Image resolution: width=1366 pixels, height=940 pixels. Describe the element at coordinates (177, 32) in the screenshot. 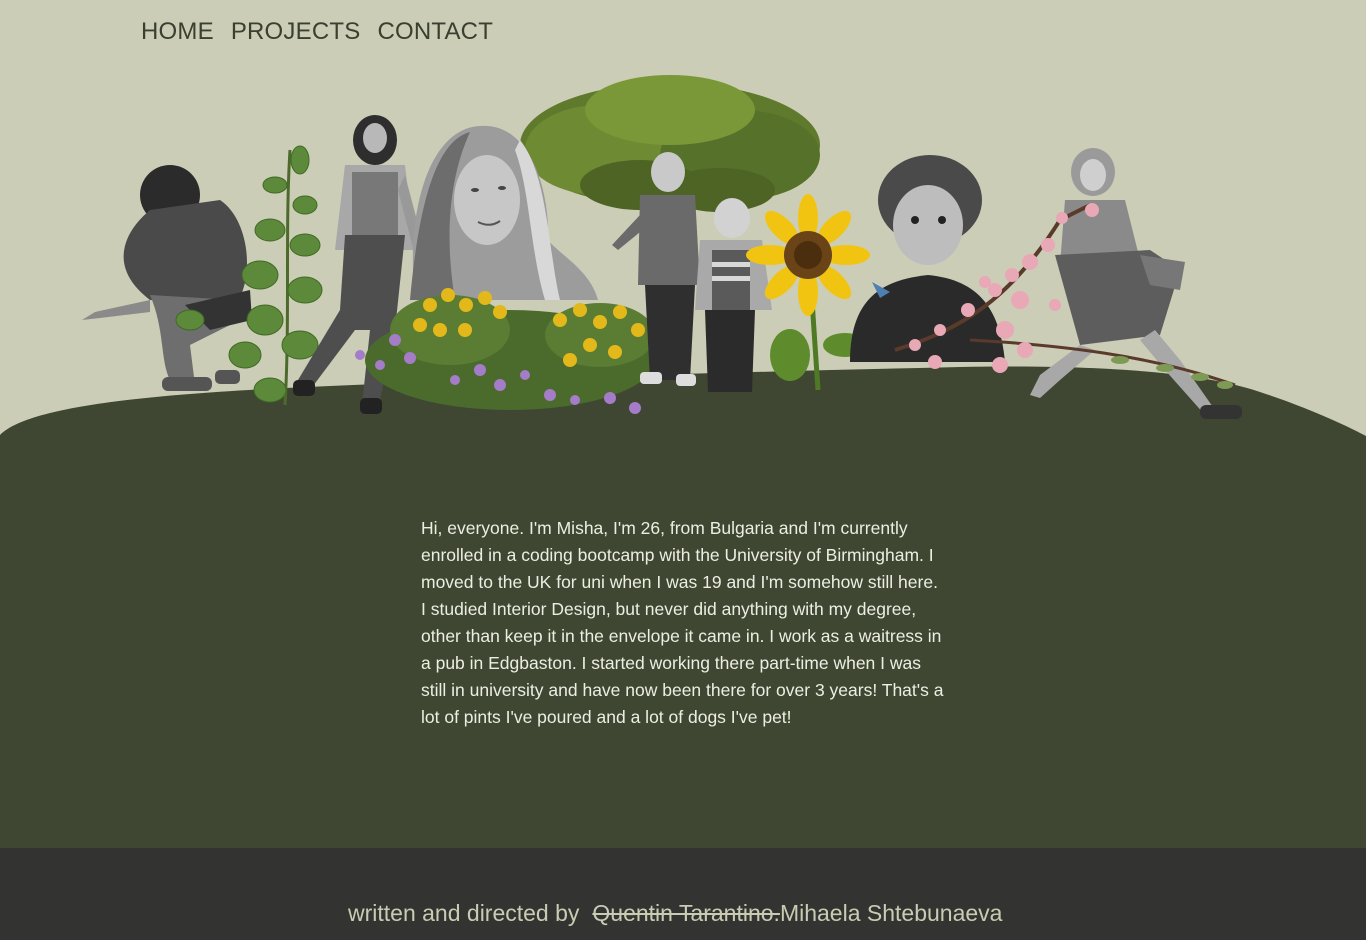

I see `nav-home-link: HOME` at that location.